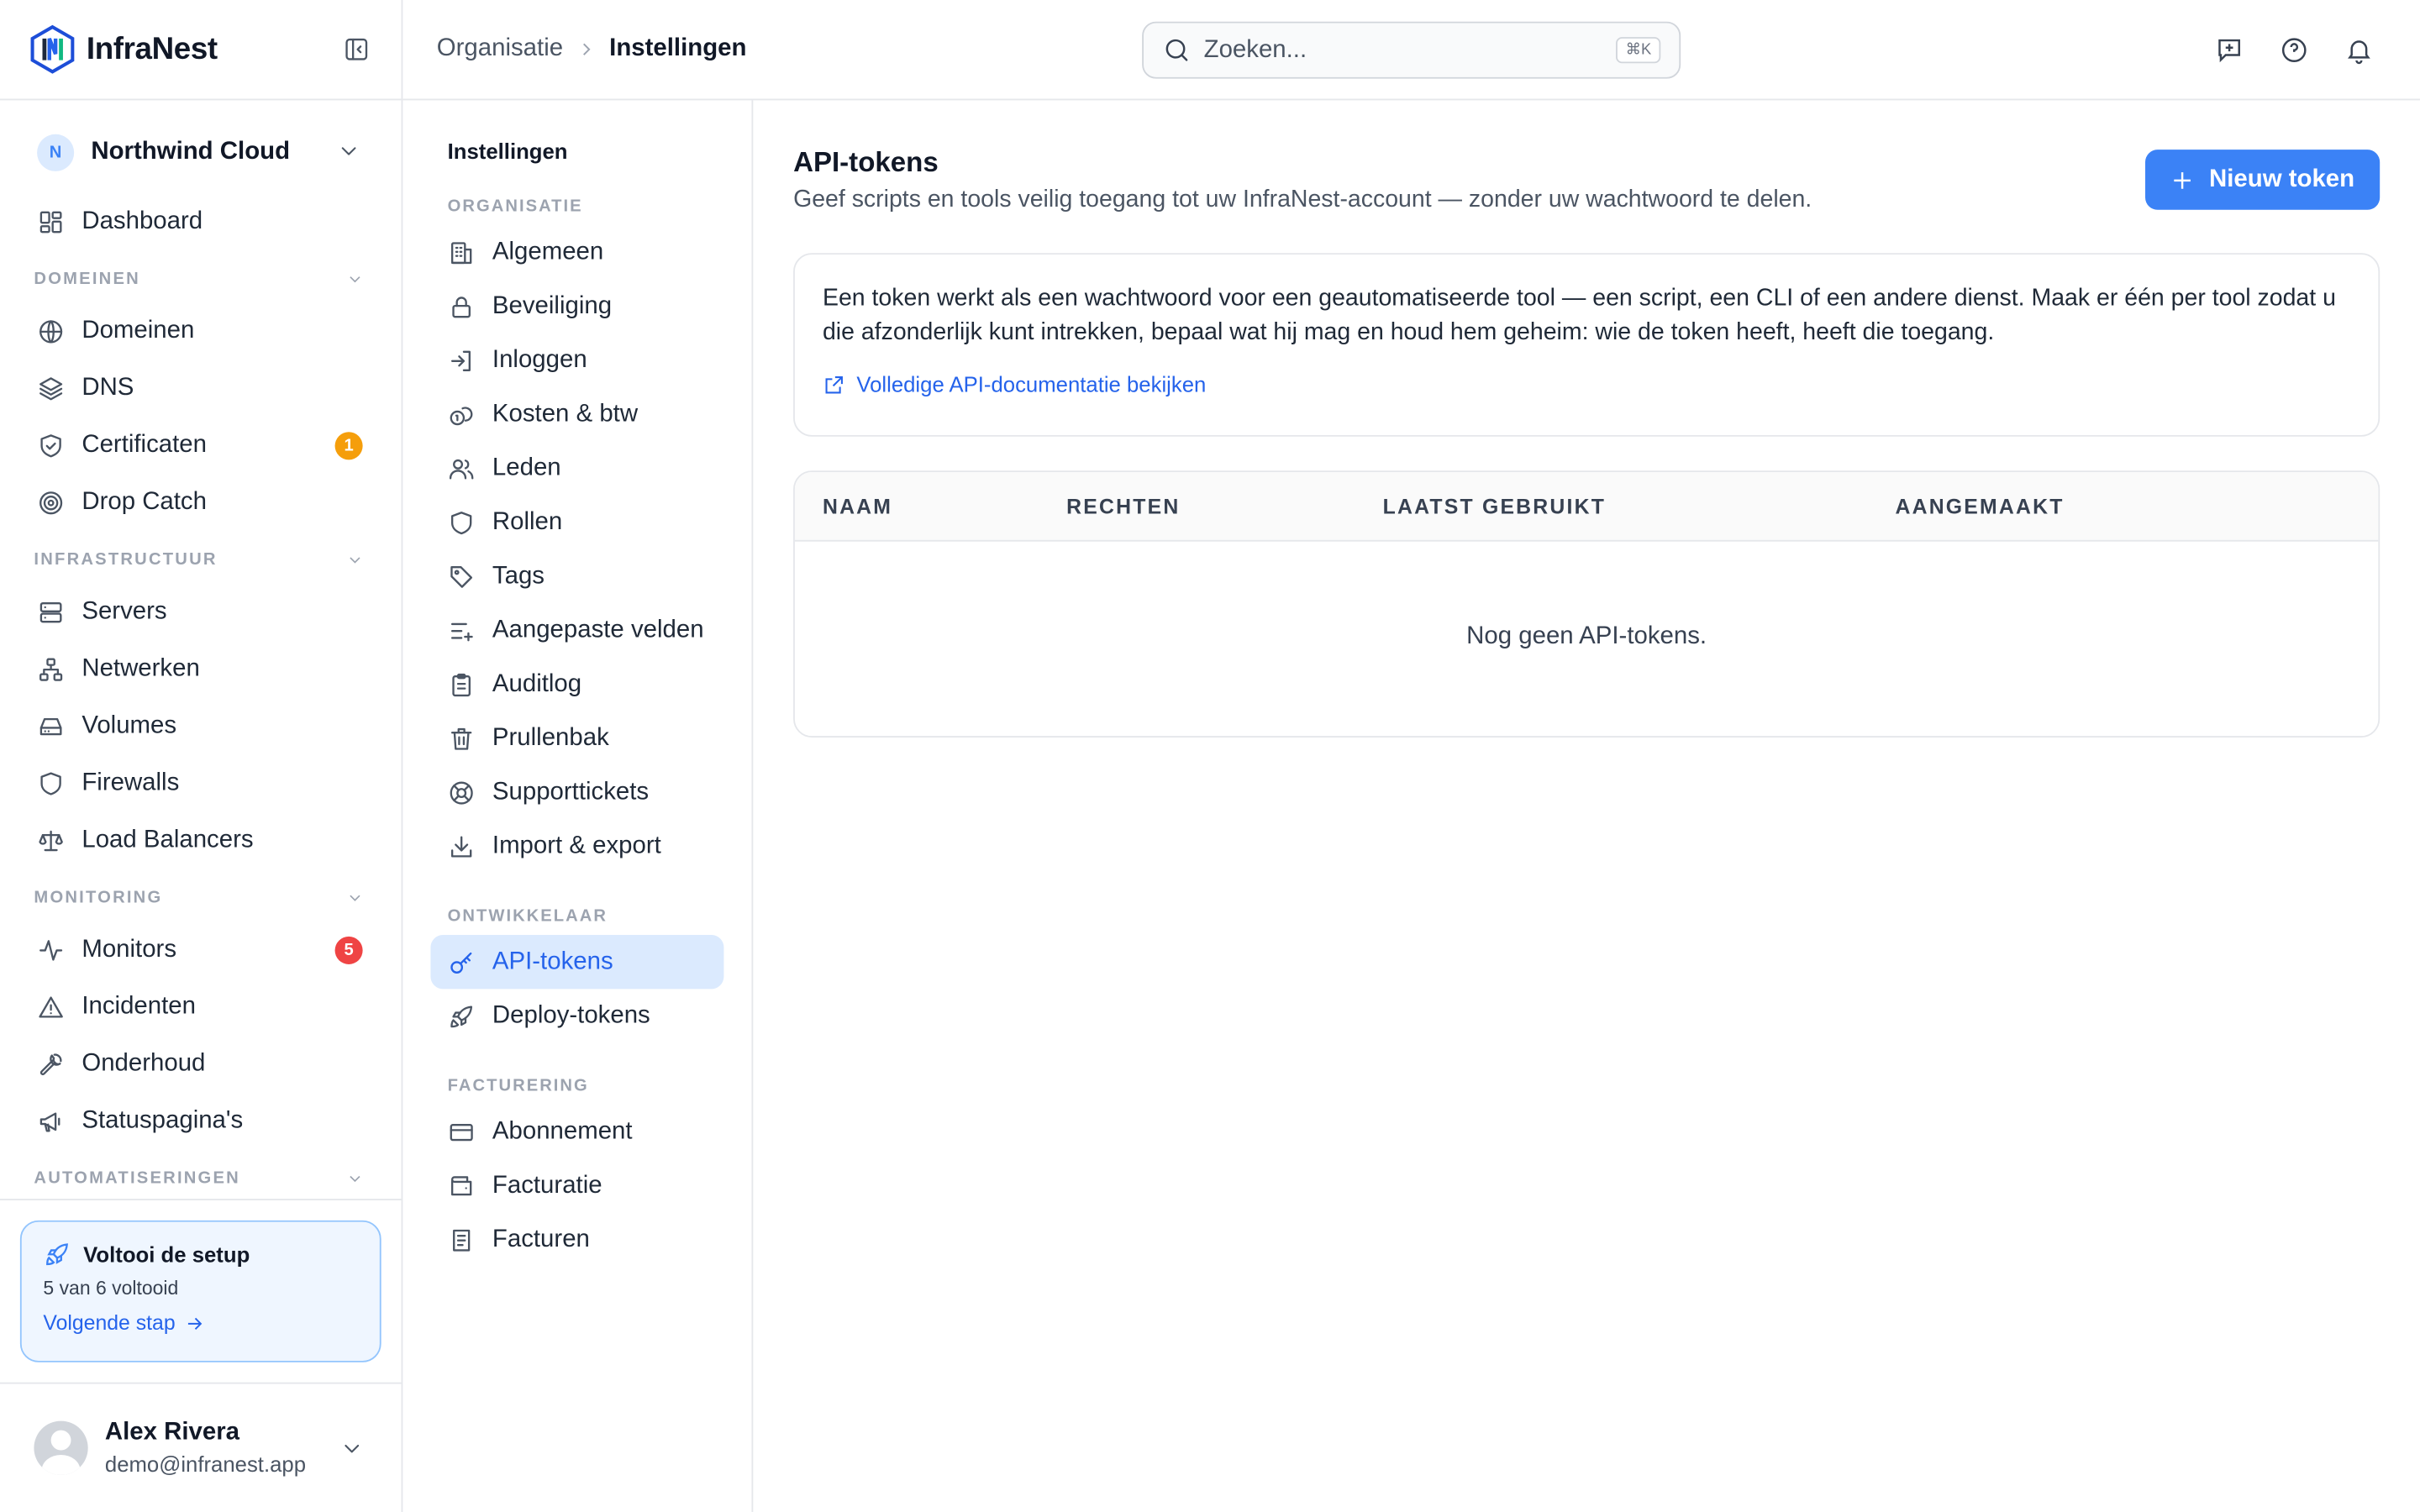 The width and height of the screenshot is (2420, 1512). What do you see at coordinates (357, 49) in the screenshot?
I see `sidebar-collapse-icon` at bounding box center [357, 49].